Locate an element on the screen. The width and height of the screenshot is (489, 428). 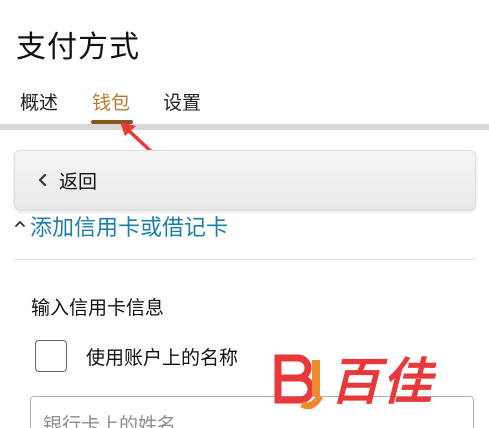
tab-wallet: 钱包 is located at coordinates (111, 101).